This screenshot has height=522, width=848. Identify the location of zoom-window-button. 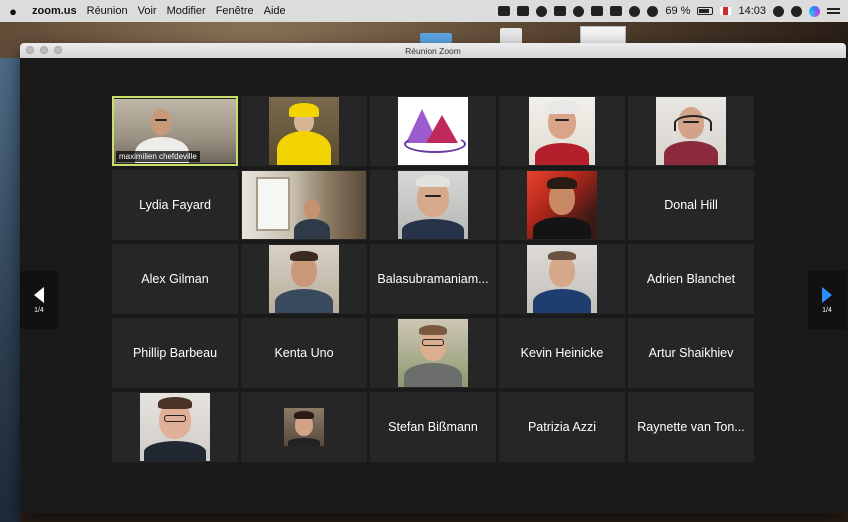
(58, 50).